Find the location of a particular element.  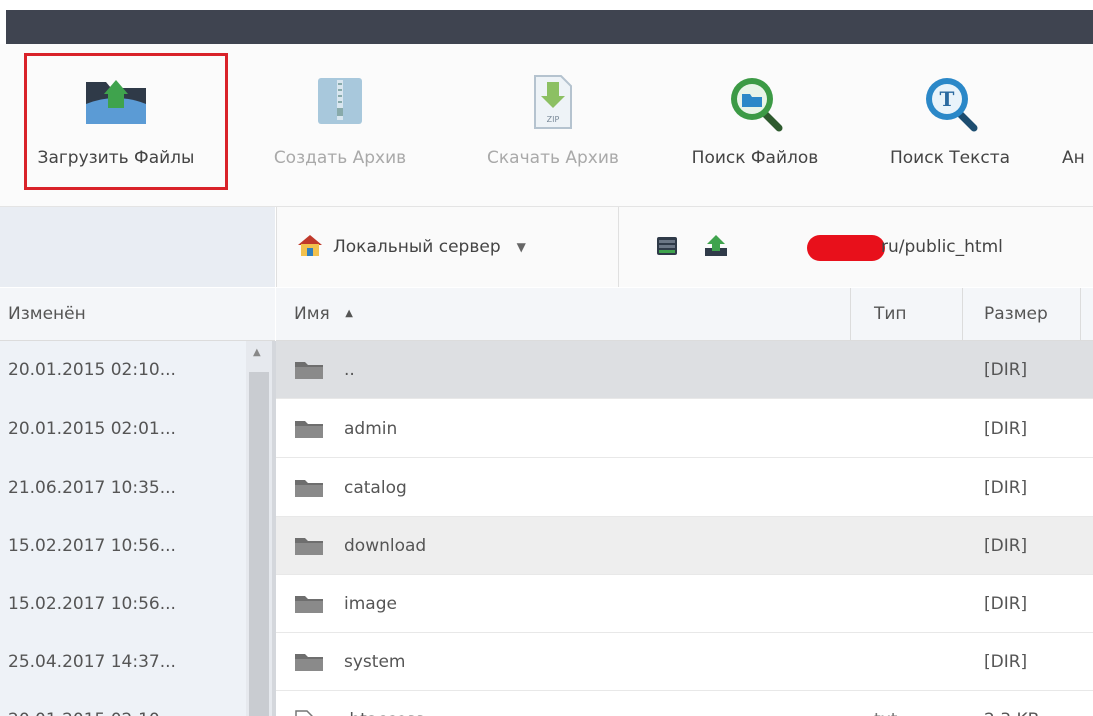

file-name: download is located at coordinates (385, 546).